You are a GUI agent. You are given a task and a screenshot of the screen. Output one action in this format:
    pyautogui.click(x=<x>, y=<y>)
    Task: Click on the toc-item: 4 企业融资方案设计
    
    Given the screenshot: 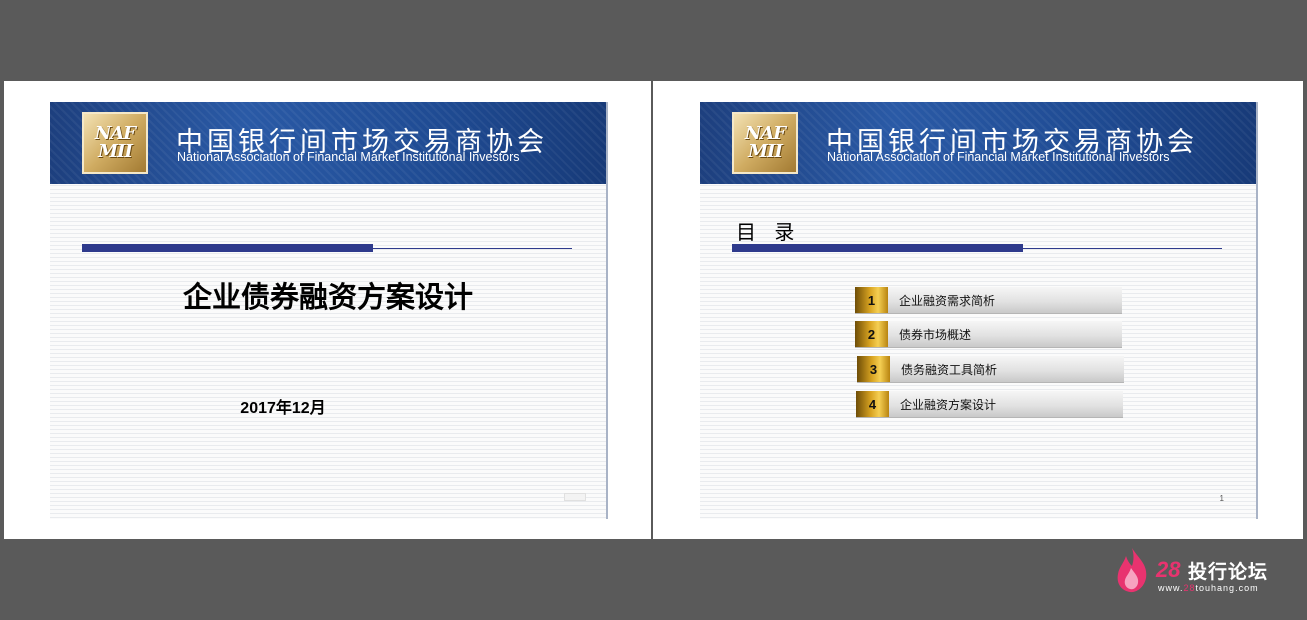 What is the action you would take?
    pyautogui.click(x=989, y=404)
    